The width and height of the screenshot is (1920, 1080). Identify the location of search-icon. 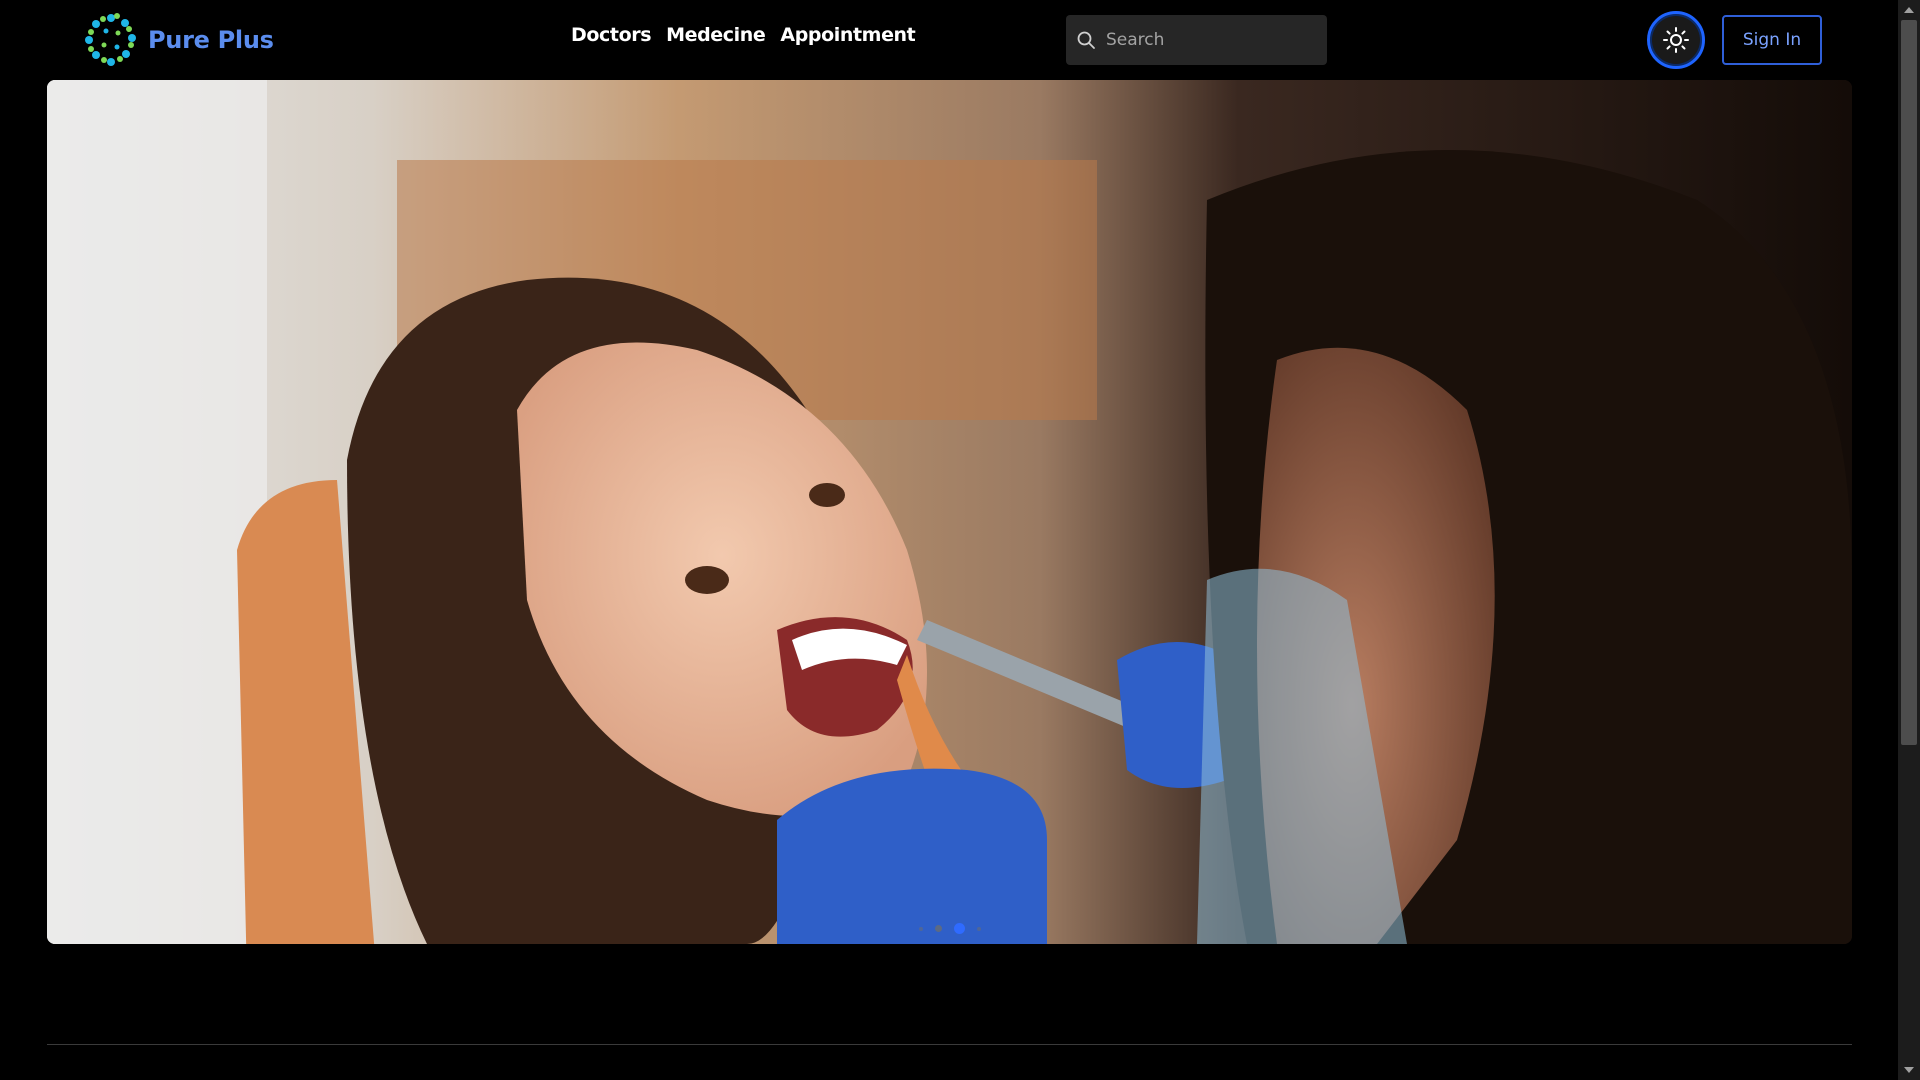
(1086, 40).